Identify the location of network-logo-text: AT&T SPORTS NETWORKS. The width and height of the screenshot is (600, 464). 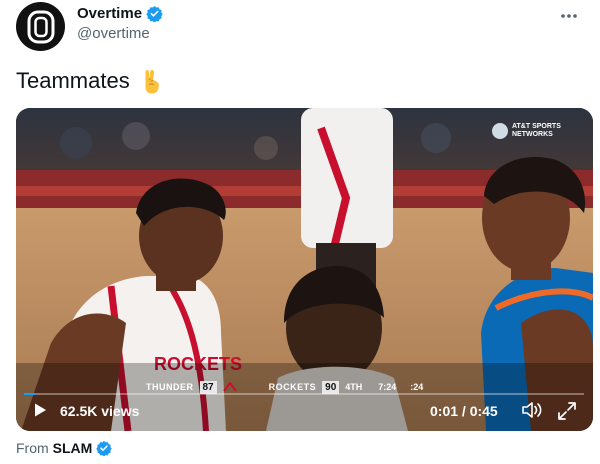
(536, 130).